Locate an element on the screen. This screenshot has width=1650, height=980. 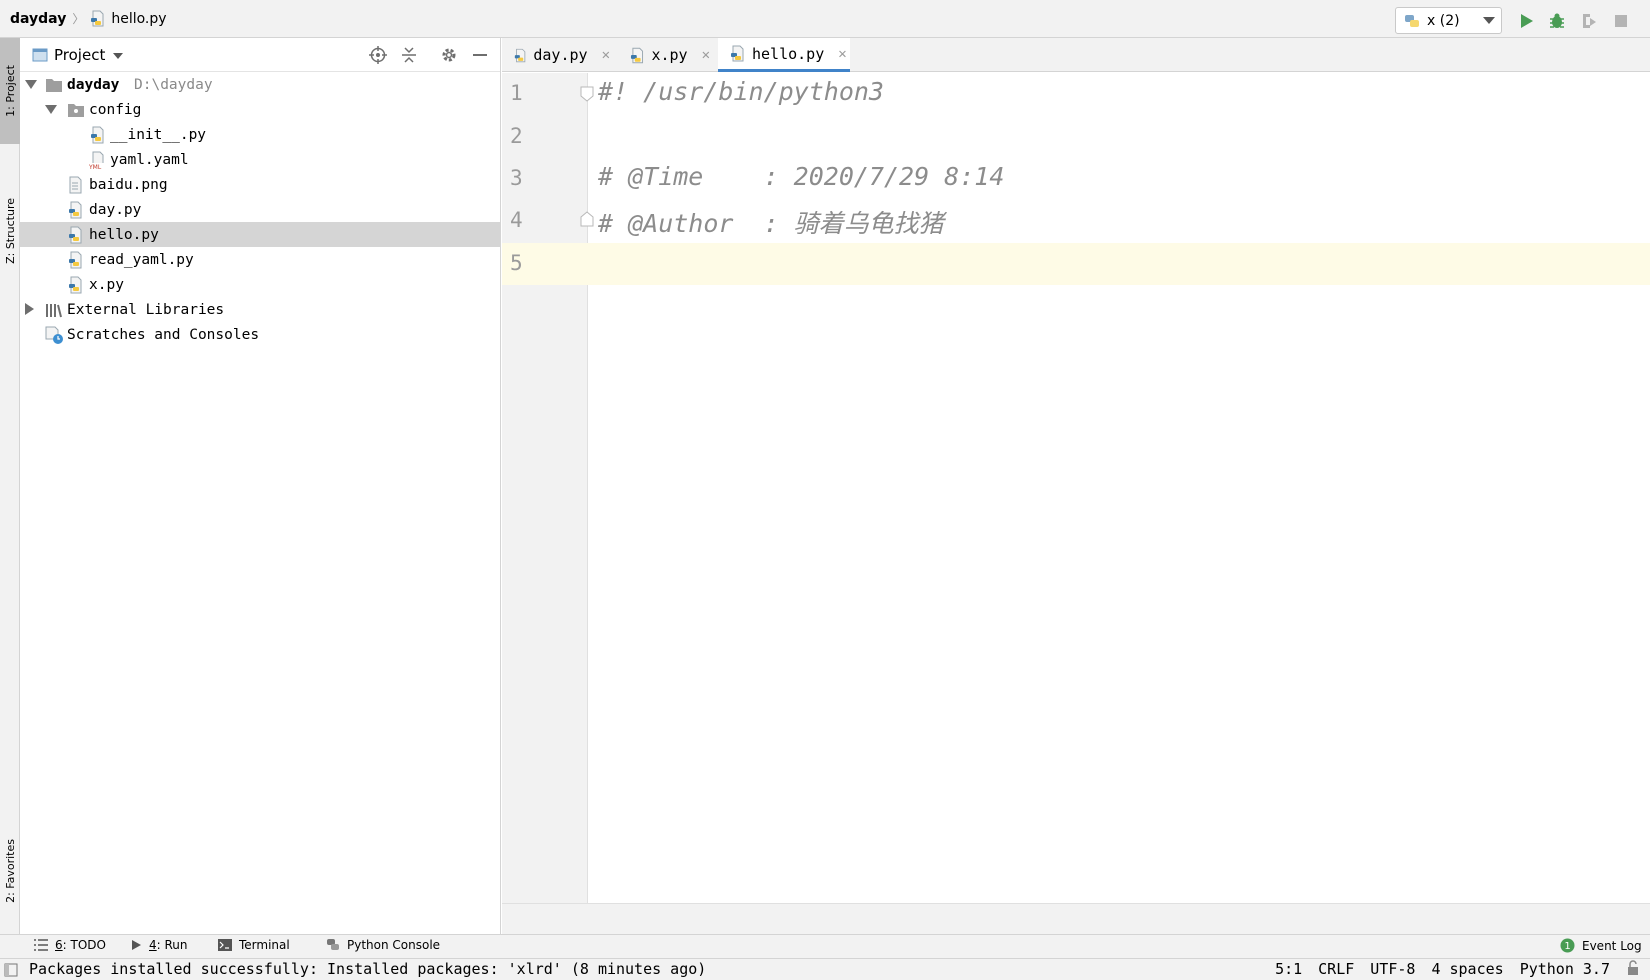
tree-item-label: yaml.yaml is located at coordinates (149, 159).